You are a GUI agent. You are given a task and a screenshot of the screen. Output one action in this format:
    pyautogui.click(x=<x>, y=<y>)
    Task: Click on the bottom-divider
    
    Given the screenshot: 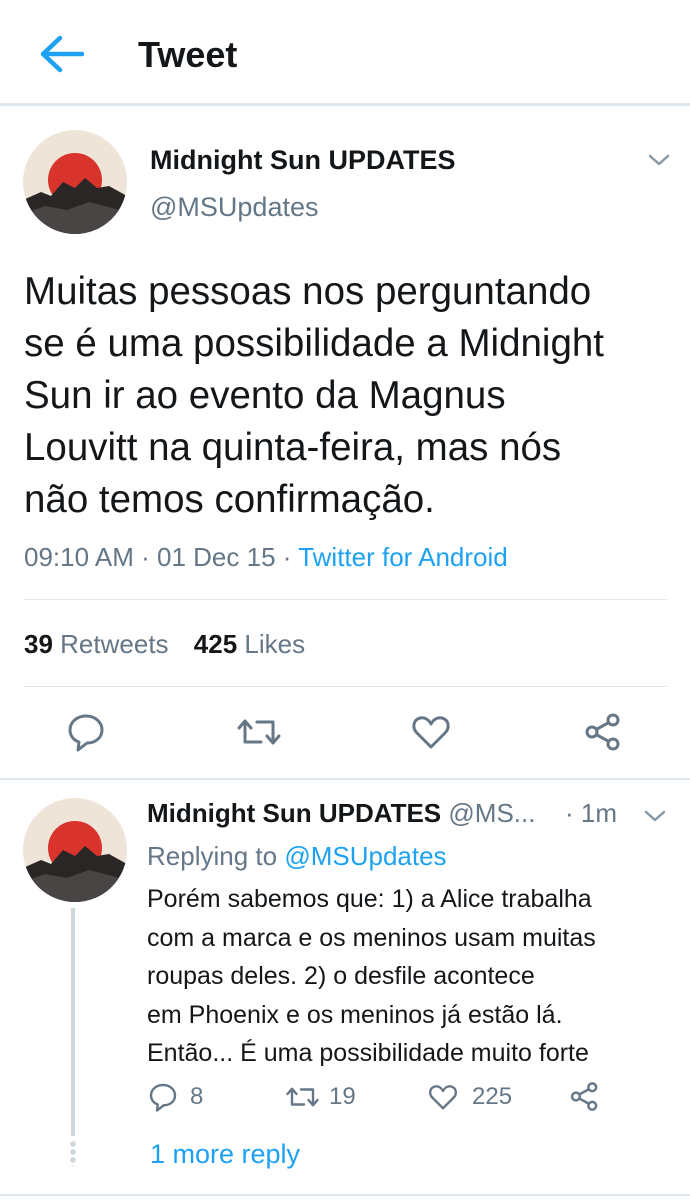 What is the action you would take?
    pyautogui.click(x=345, y=1195)
    